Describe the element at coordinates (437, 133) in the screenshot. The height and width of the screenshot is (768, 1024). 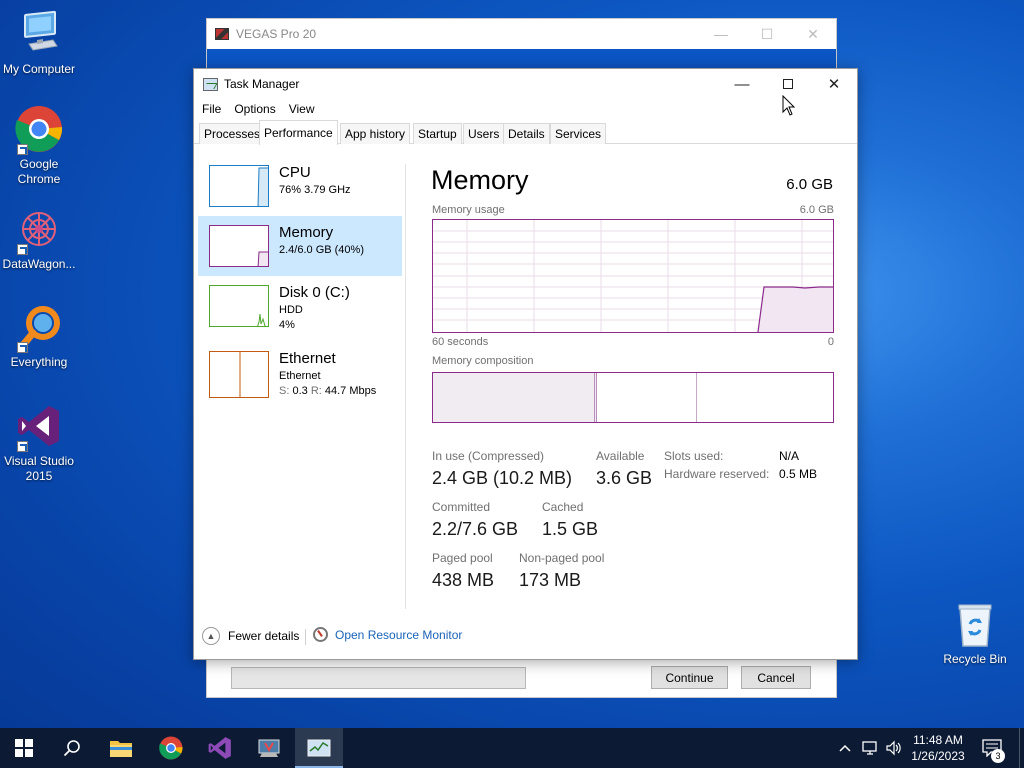
I see `tab-startup: Startup` at that location.